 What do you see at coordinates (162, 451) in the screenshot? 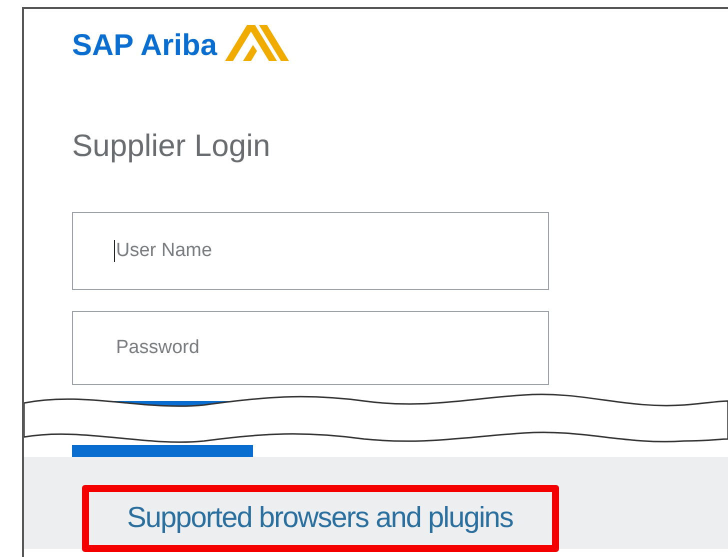
I see `login-button` at bounding box center [162, 451].